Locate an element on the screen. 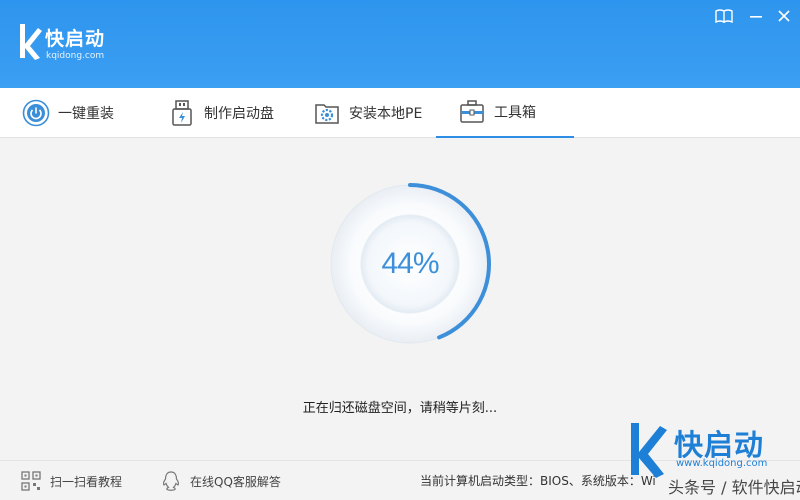 Image resolution: width=800 pixels, height=500 pixels. tab-make-boot-disk: 制作启动盘 is located at coordinates (221, 113).